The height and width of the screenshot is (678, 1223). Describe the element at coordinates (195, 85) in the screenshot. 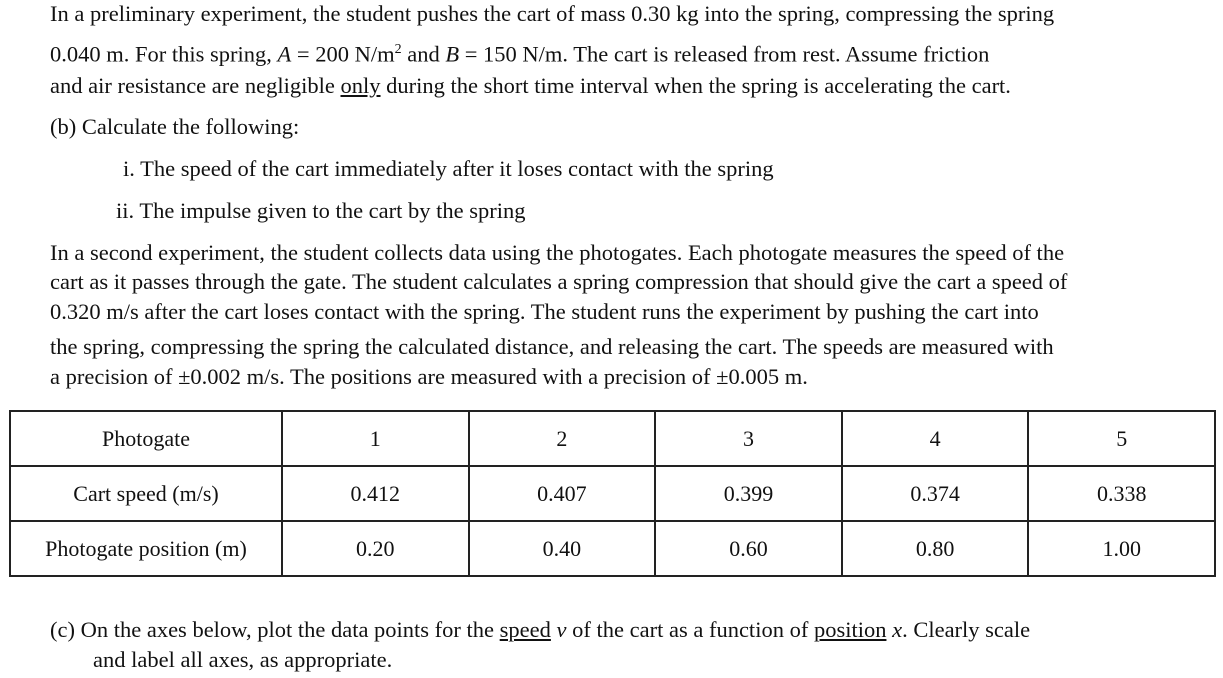

I see `intro-line-3-a: and air resistance are negligible` at that location.